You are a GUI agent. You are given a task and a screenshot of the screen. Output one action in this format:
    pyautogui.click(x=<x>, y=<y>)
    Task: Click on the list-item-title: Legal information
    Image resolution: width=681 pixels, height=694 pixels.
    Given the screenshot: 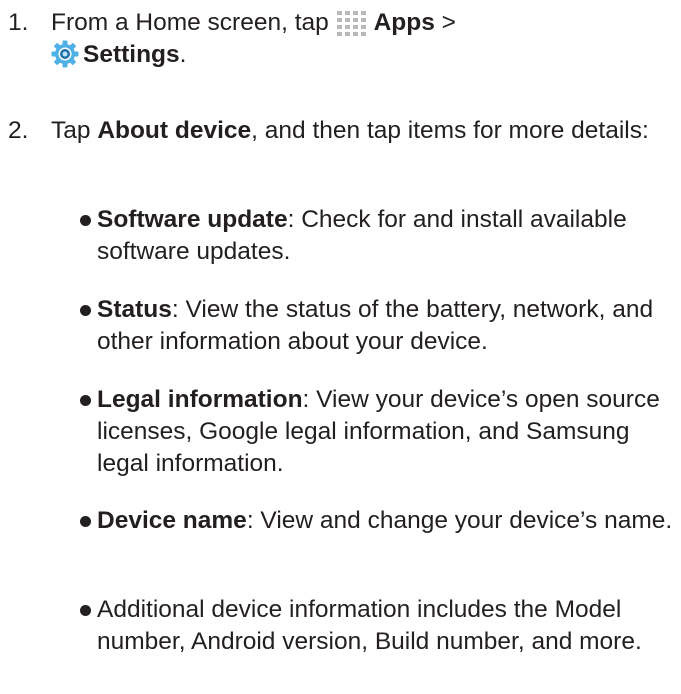 What is the action you would take?
    pyautogui.click(x=200, y=399)
    